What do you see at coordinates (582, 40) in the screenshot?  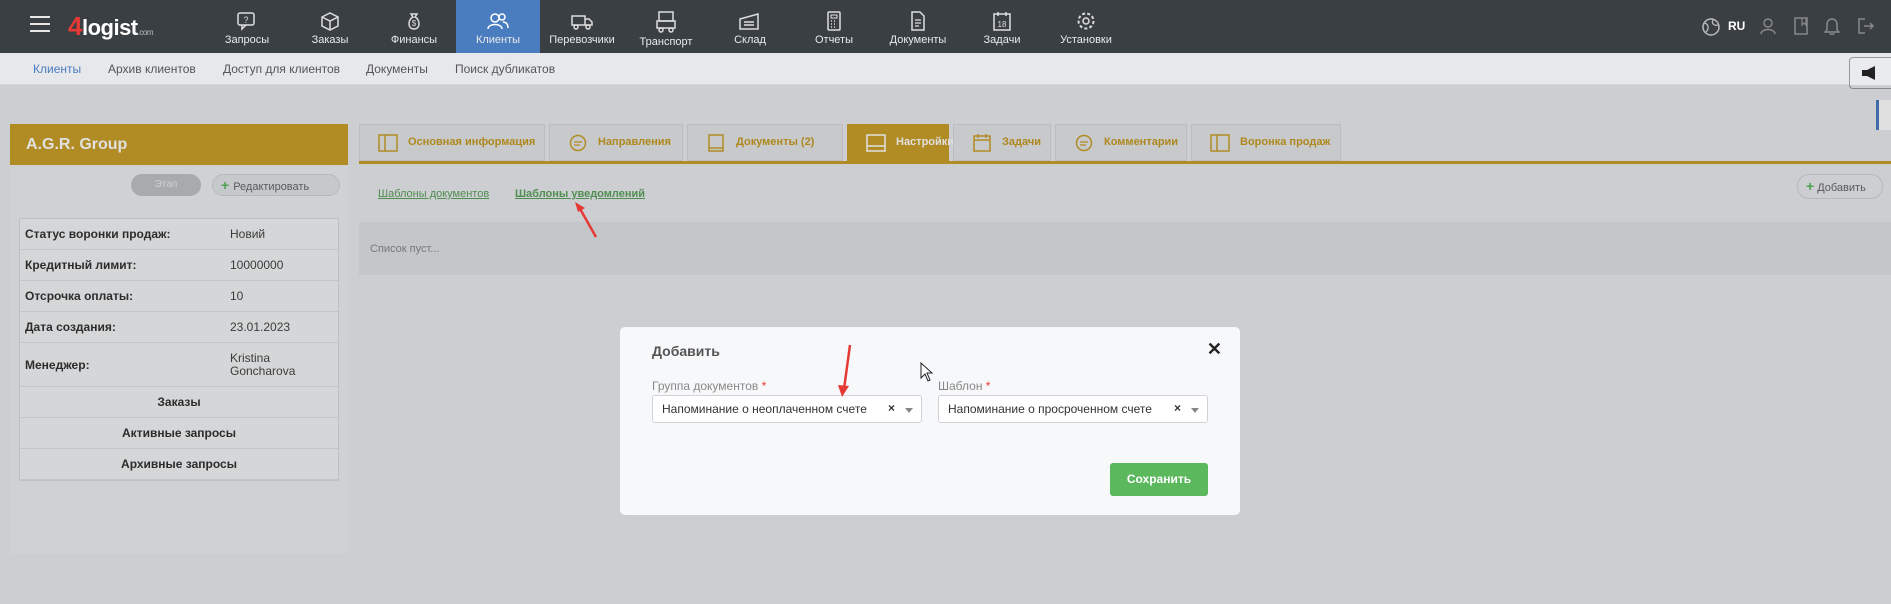 I see `nav-label: Перевозчики` at bounding box center [582, 40].